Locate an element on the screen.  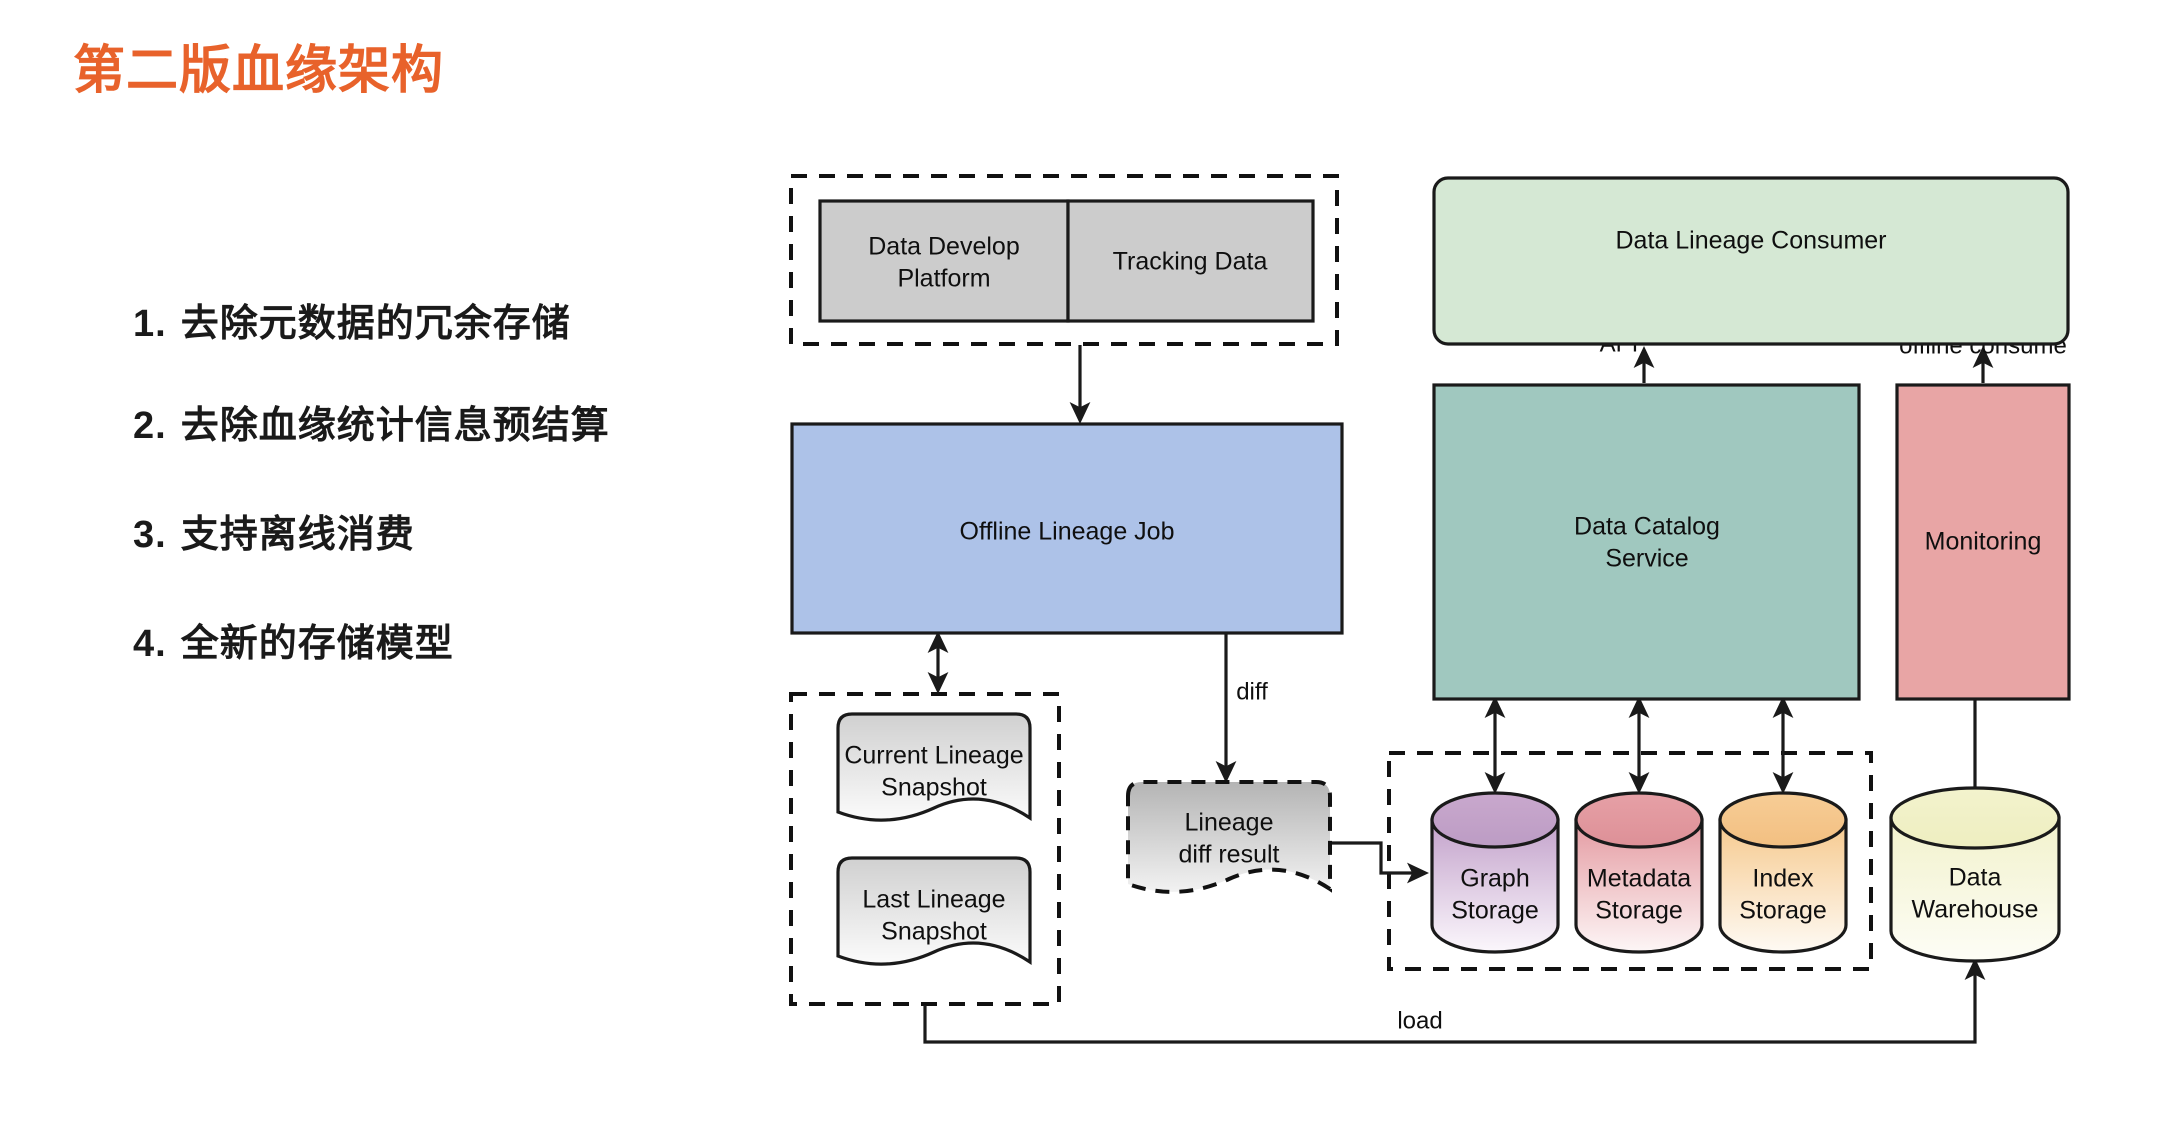
node-label-line1: Index is located at coordinates (1783, 879).